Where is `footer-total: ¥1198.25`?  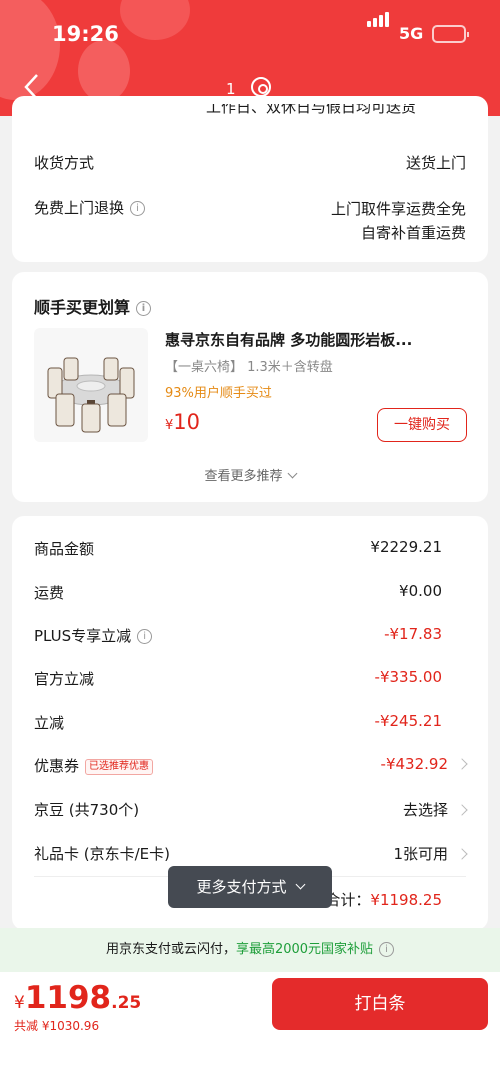
footer-total: ¥1198.25 is located at coordinates (78, 998).